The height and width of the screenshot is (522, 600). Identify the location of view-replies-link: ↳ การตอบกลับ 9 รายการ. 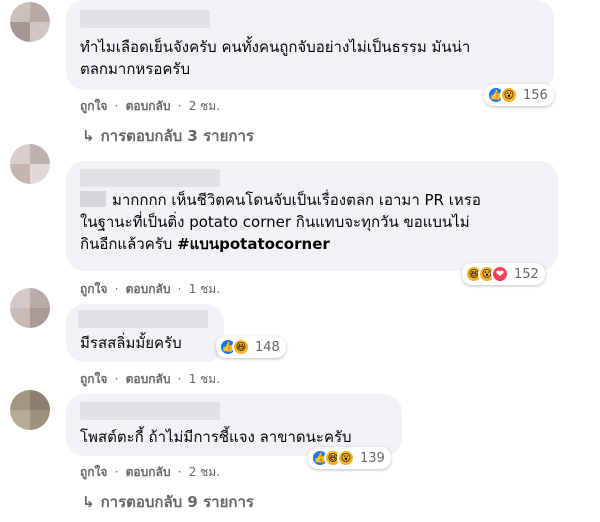
(168, 502).